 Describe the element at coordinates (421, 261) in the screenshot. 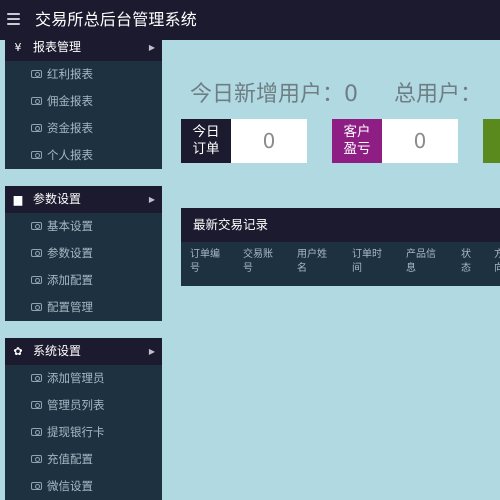

I see `column-header: 产品信 息` at that location.